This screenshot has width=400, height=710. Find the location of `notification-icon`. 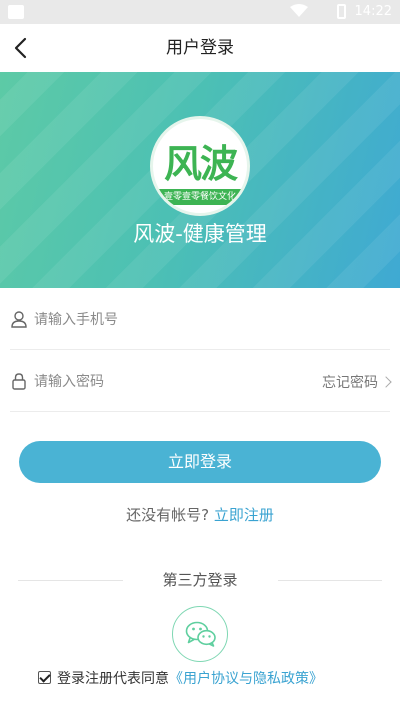

notification-icon is located at coordinates (16, 12).